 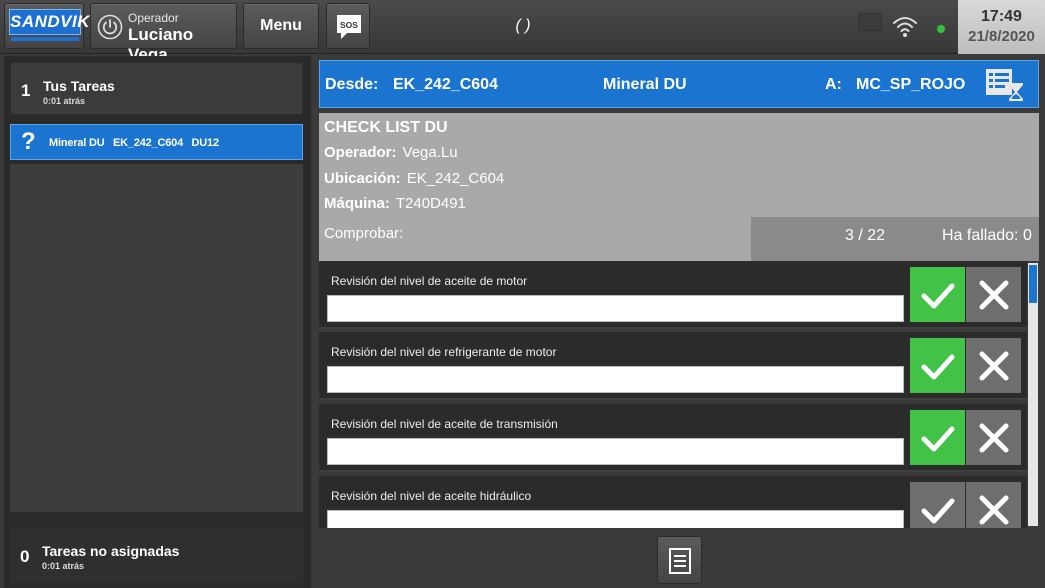 I want to click on my-tasks-count: 1, so click(x=26, y=90).